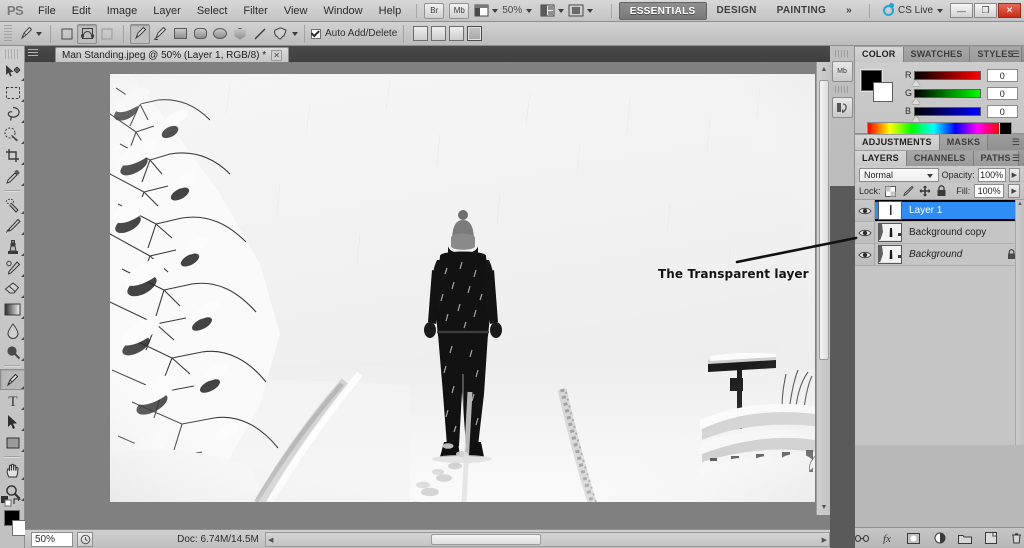 The height and width of the screenshot is (548, 1024). What do you see at coordinates (160, 34) in the screenshot?
I see `freeform-pen-tool-icon` at bounding box center [160, 34].